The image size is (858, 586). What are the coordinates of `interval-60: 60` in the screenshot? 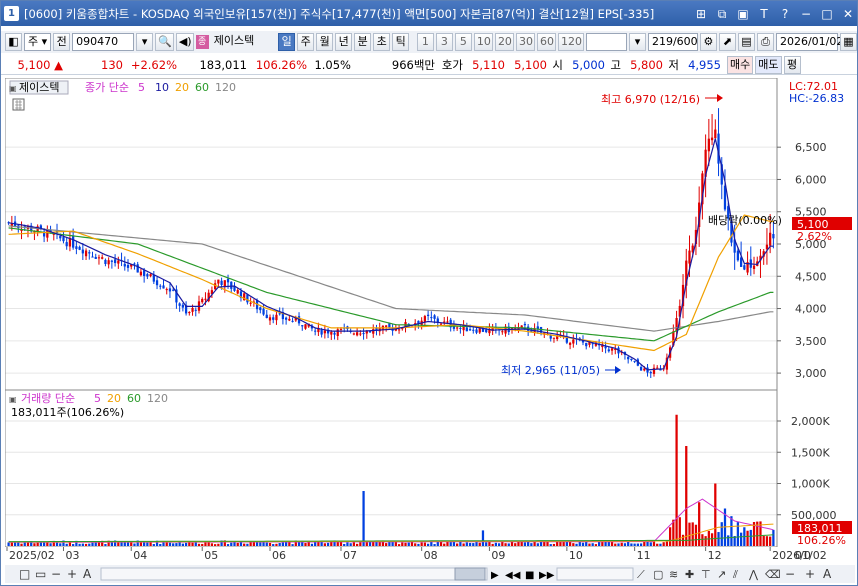 It's located at (546, 42).